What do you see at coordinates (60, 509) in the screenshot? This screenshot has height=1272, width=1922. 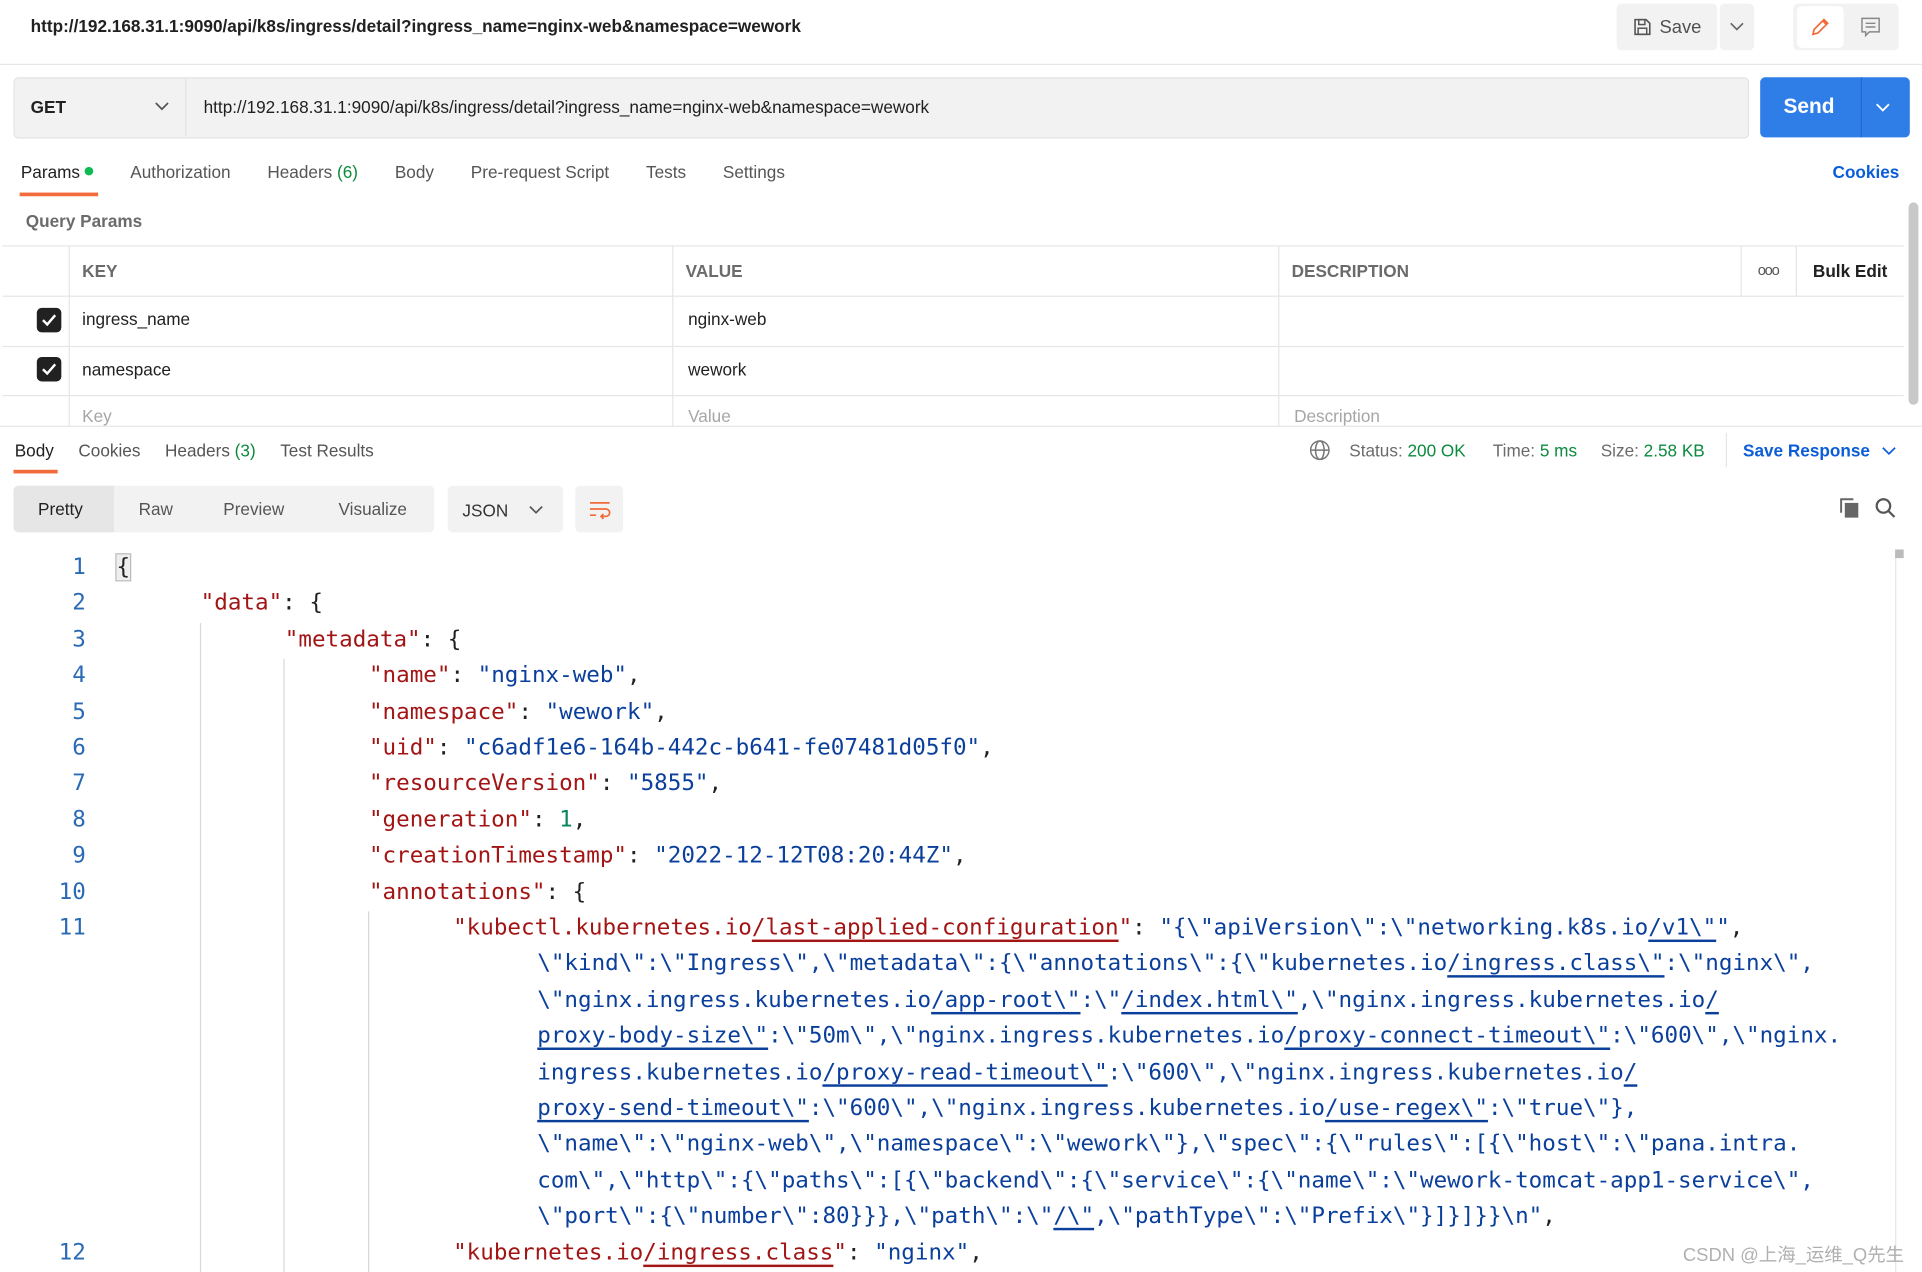 I see `format-pretty: Pretty` at bounding box center [60, 509].